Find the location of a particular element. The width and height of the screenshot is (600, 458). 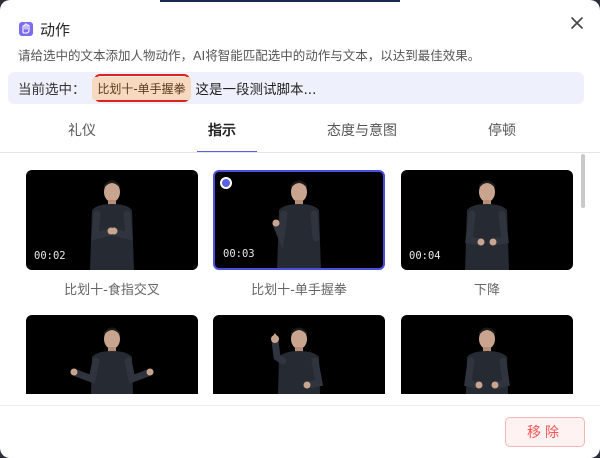

duration-label: 00:03 is located at coordinates (239, 254).